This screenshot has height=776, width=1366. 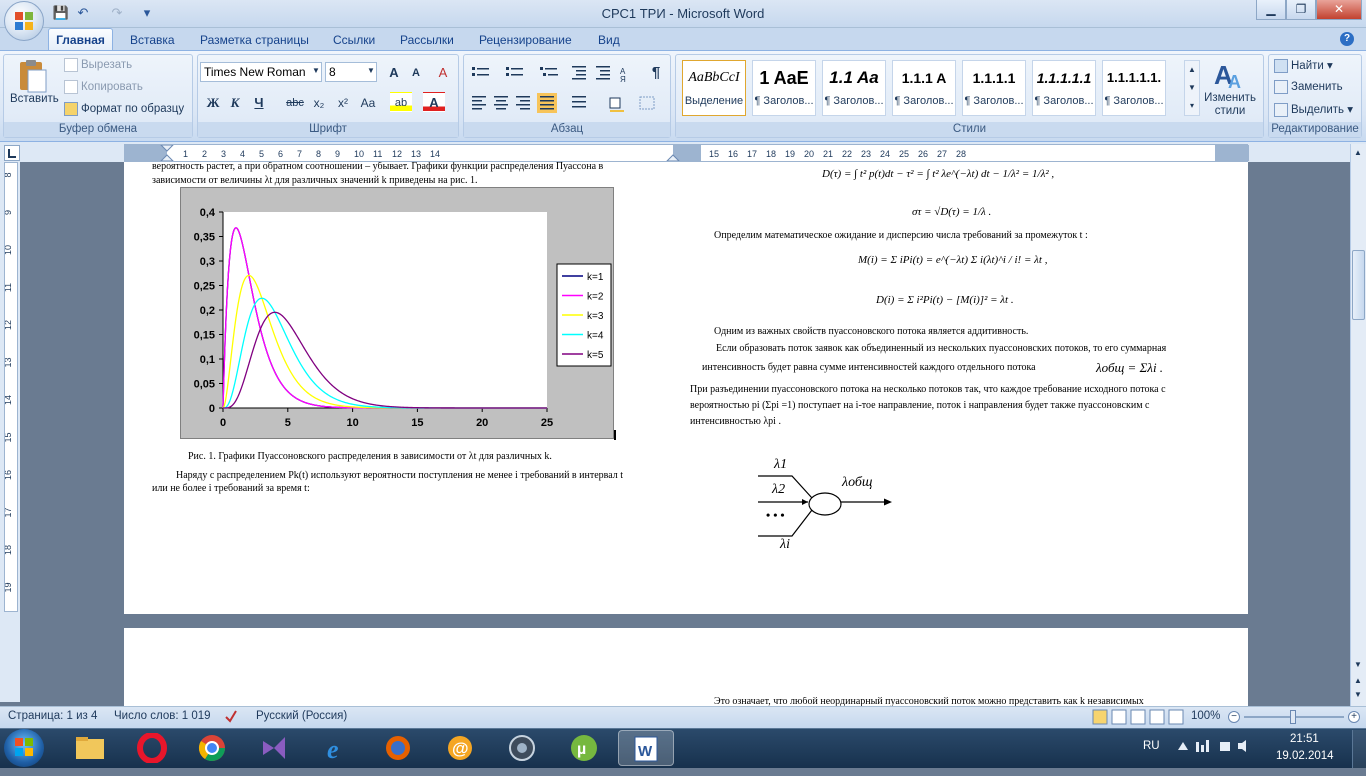 What do you see at coordinates (212, 748) in the screenshot?
I see `chrome-icon` at bounding box center [212, 748].